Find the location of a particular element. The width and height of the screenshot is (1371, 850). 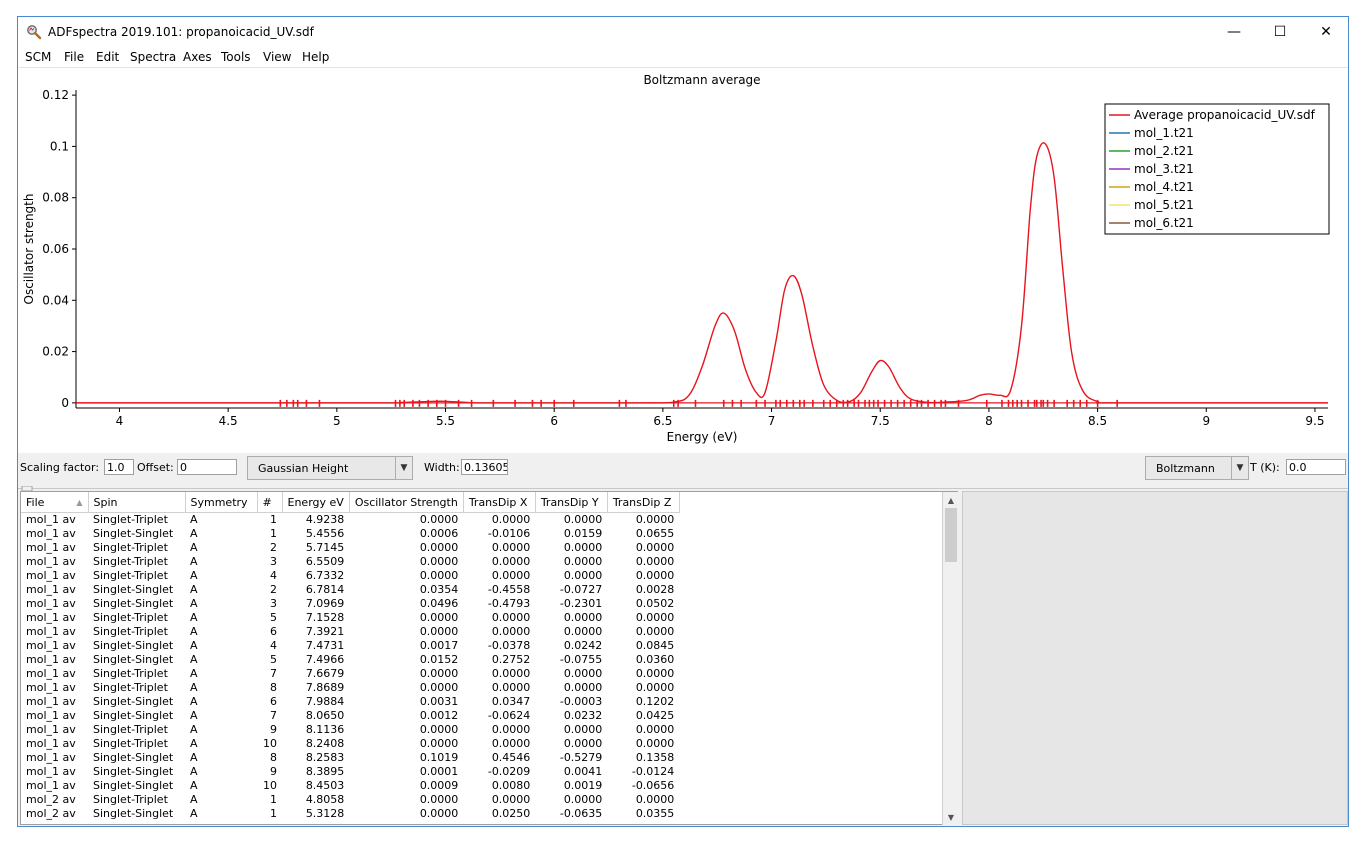

legend-entry: mol_1.t21 is located at coordinates (1164, 133).